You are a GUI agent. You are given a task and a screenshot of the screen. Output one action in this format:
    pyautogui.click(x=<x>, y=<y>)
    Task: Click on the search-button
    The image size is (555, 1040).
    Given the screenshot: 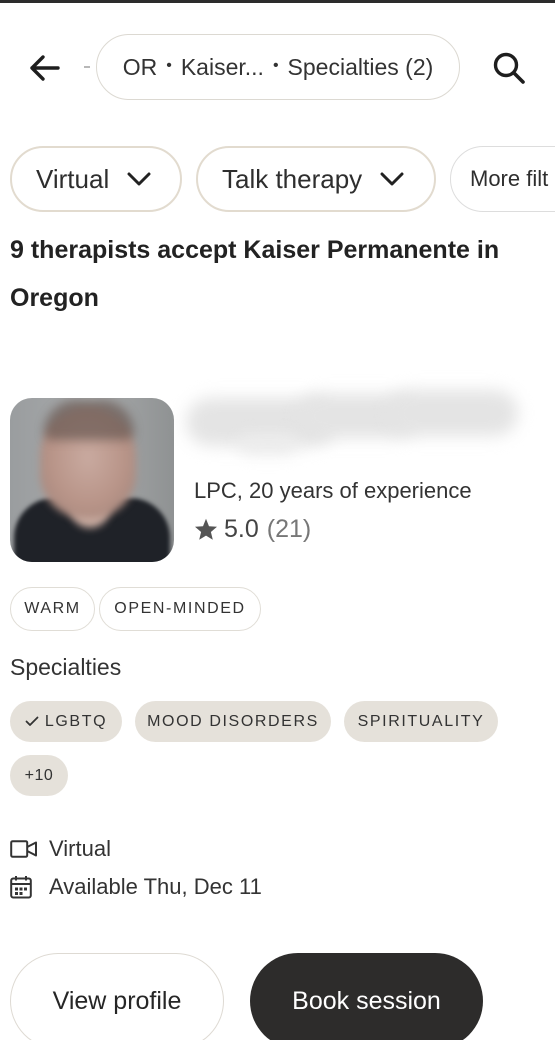 What is the action you would take?
    pyautogui.click(x=509, y=68)
    